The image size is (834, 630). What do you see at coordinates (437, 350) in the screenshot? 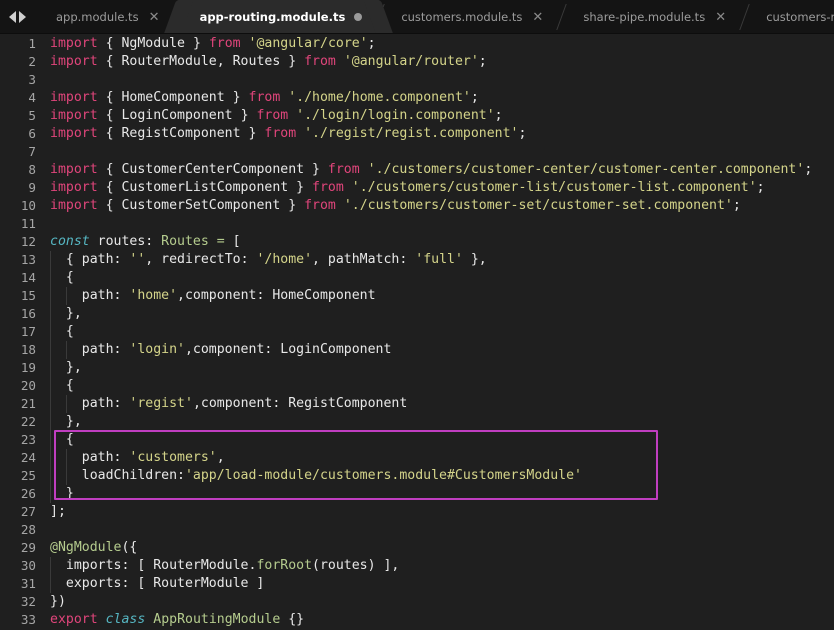
I see `code-line-content: path: 'login',component: LoginComponent` at bounding box center [437, 350].